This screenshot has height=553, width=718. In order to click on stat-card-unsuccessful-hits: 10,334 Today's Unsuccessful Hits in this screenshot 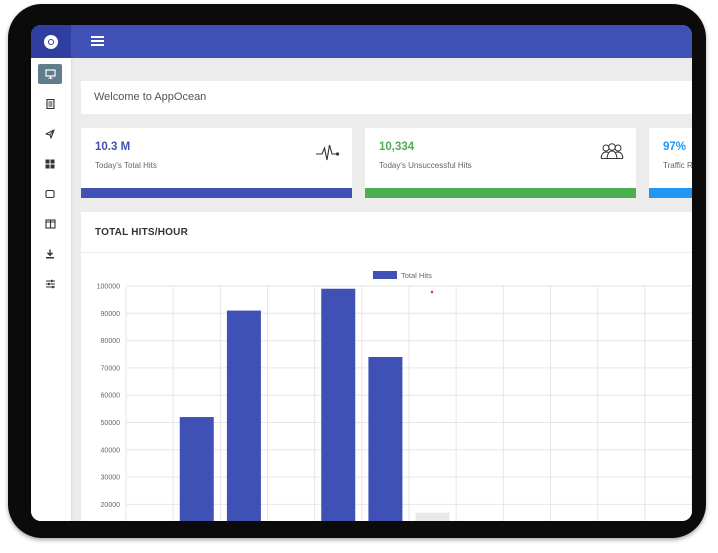, I will do `click(500, 163)`.